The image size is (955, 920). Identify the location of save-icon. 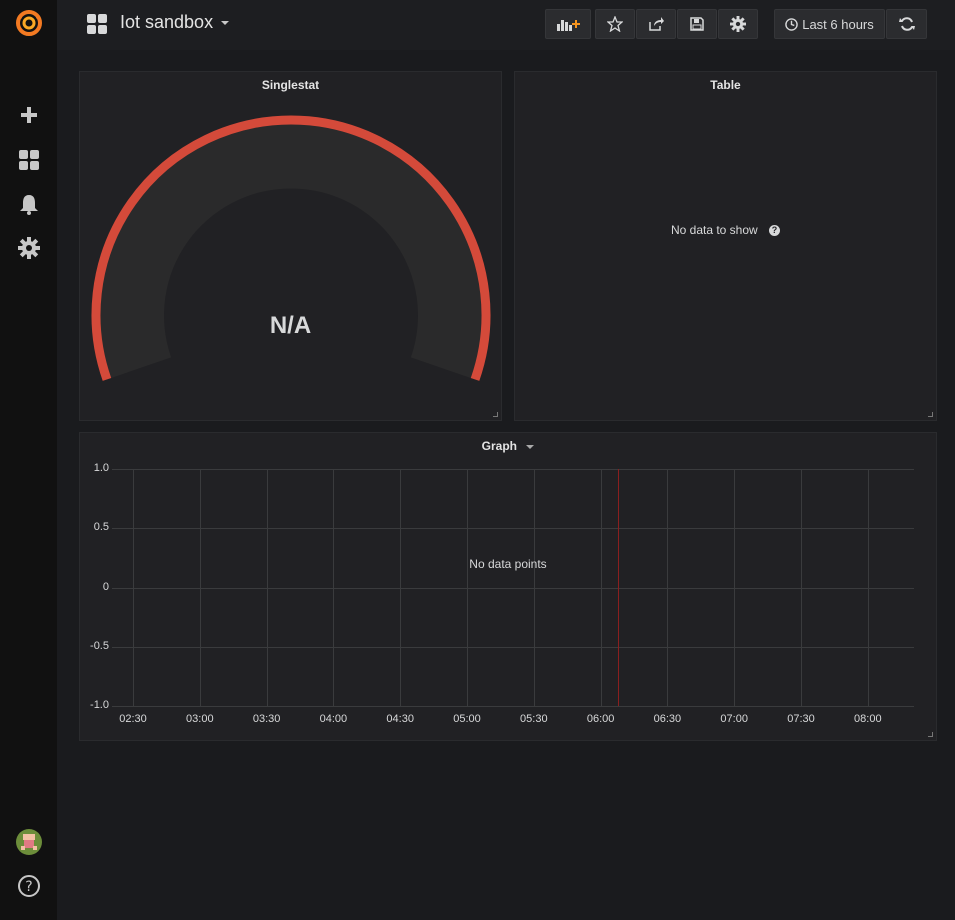
(697, 24).